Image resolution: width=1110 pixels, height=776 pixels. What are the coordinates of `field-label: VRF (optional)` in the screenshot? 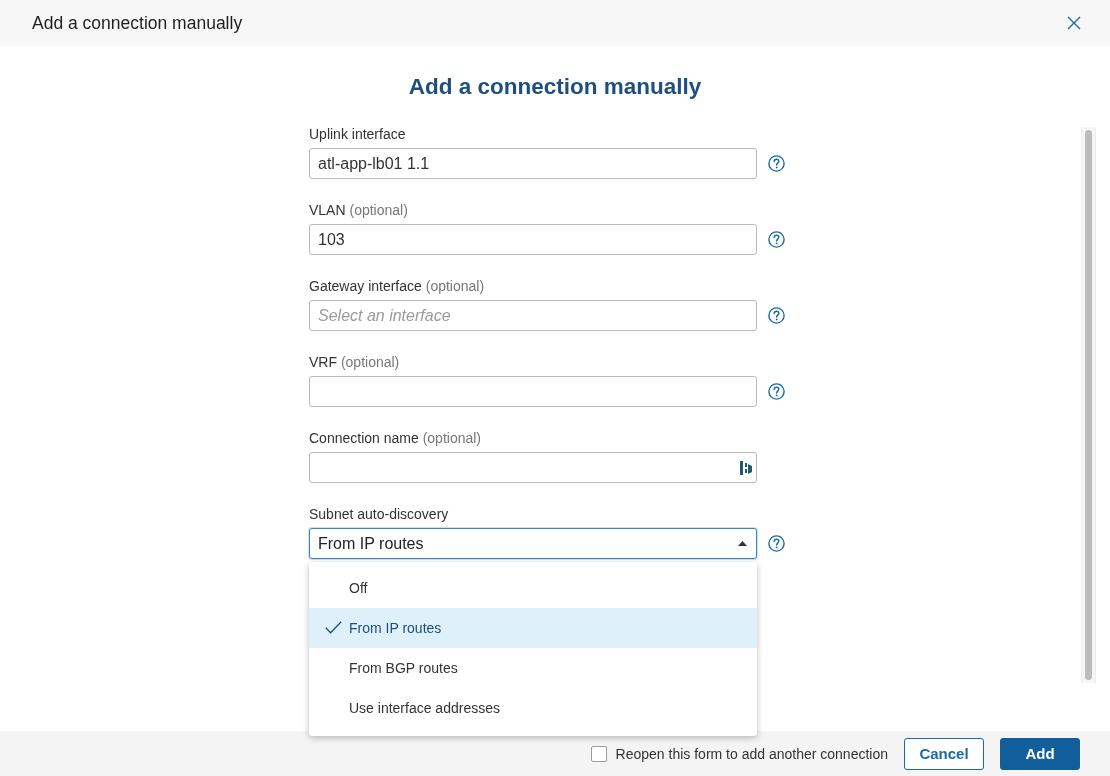 It's located at (354, 362).